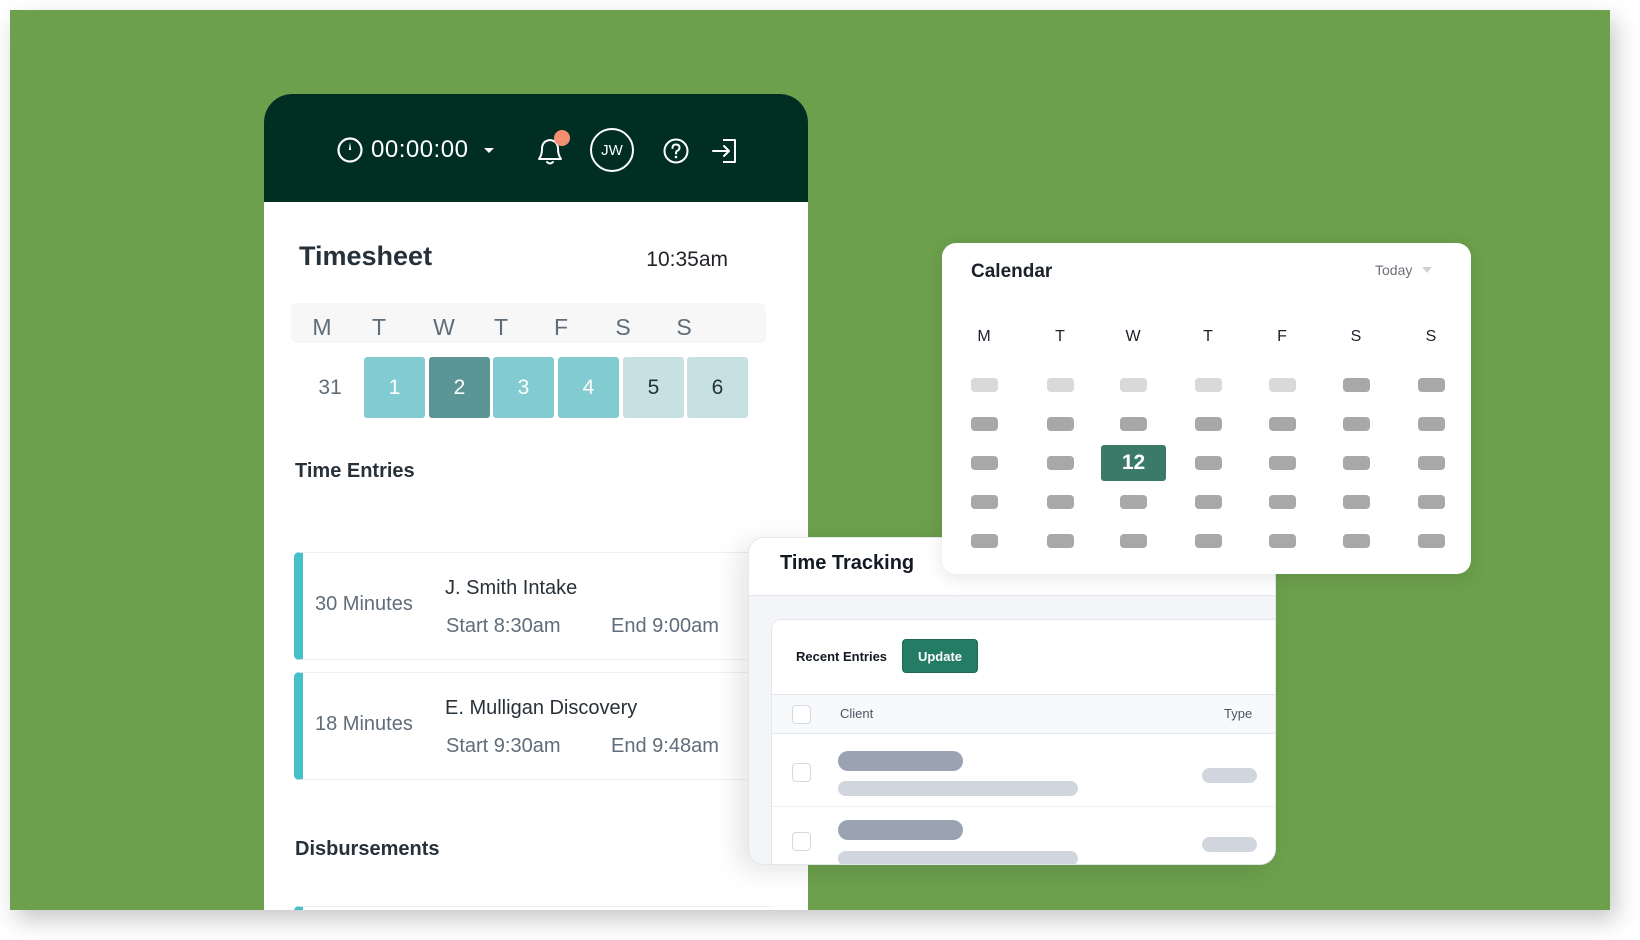 The image size is (1640, 940). What do you see at coordinates (1356, 336) in the screenshot?
I see `calendar-weekday-label: S` at bounding box center [1356, 336].